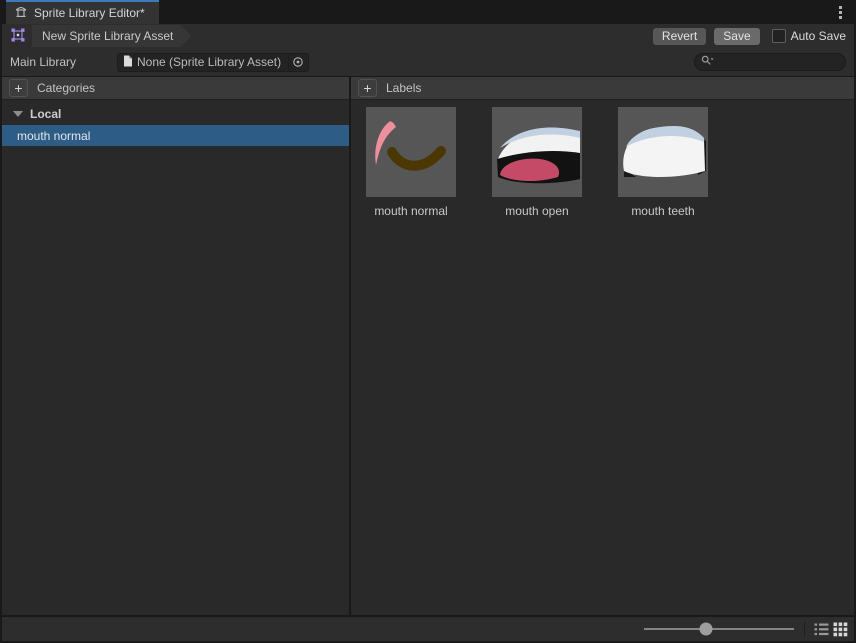 The image size is (856, 643). What do you see at coordinates (777, 62) in the screenshot?
I see `search-input` at bounding box center [777, 62].